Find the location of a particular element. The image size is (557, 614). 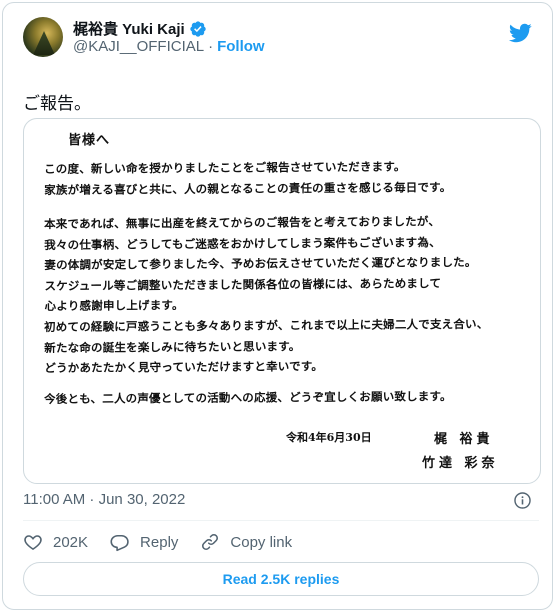

author-handle: @KAJI__OFFICIAL is located at coordinates (138, 46).